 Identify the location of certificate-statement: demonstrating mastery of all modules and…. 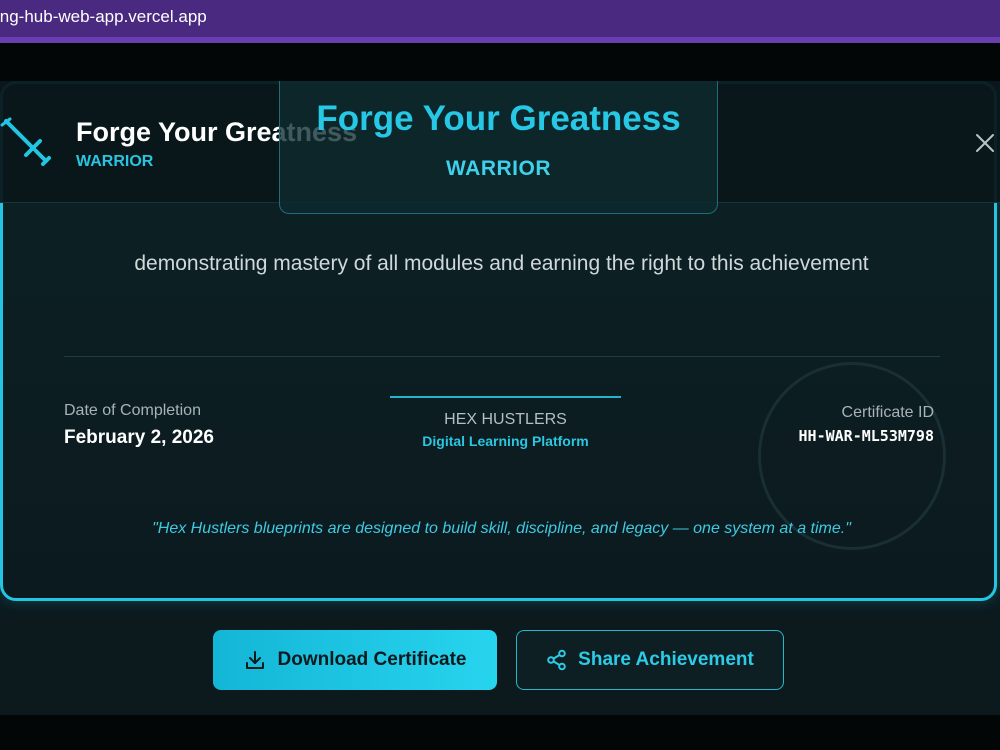
(501, 263).